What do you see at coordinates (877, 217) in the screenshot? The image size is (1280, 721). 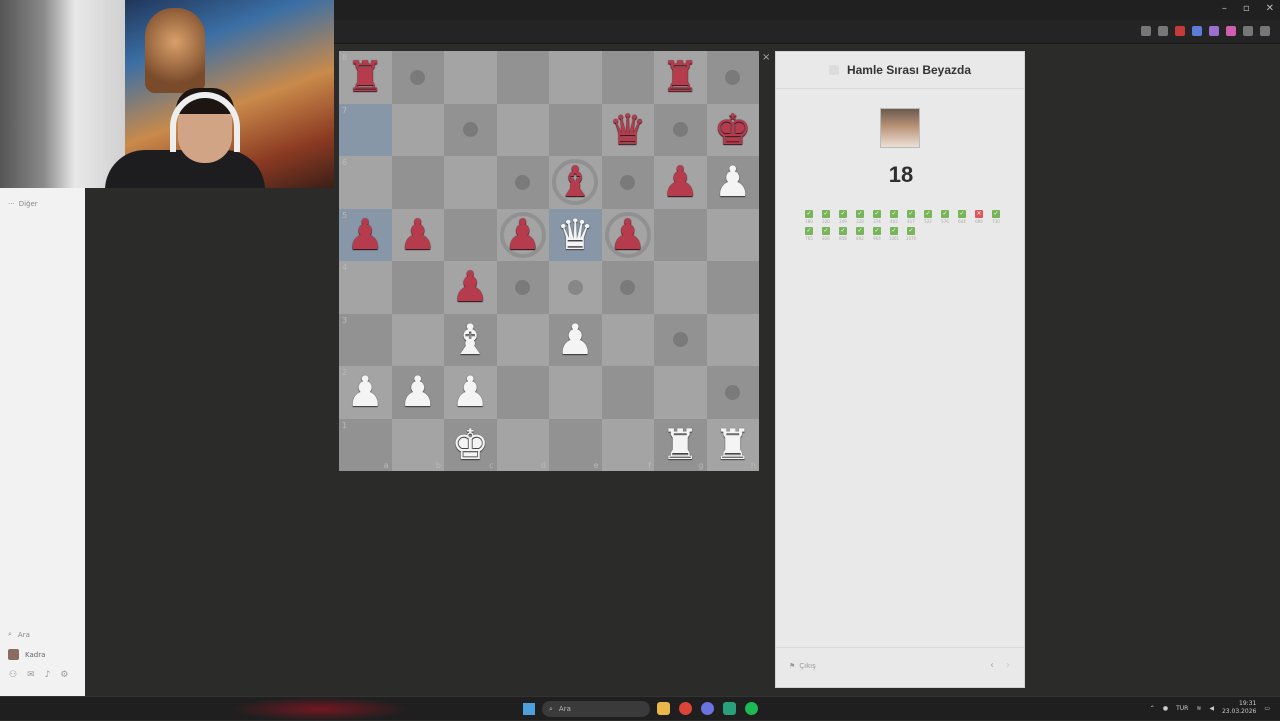 I see `puzzle-result: ✓ 374` at bounding box center [877, 217].